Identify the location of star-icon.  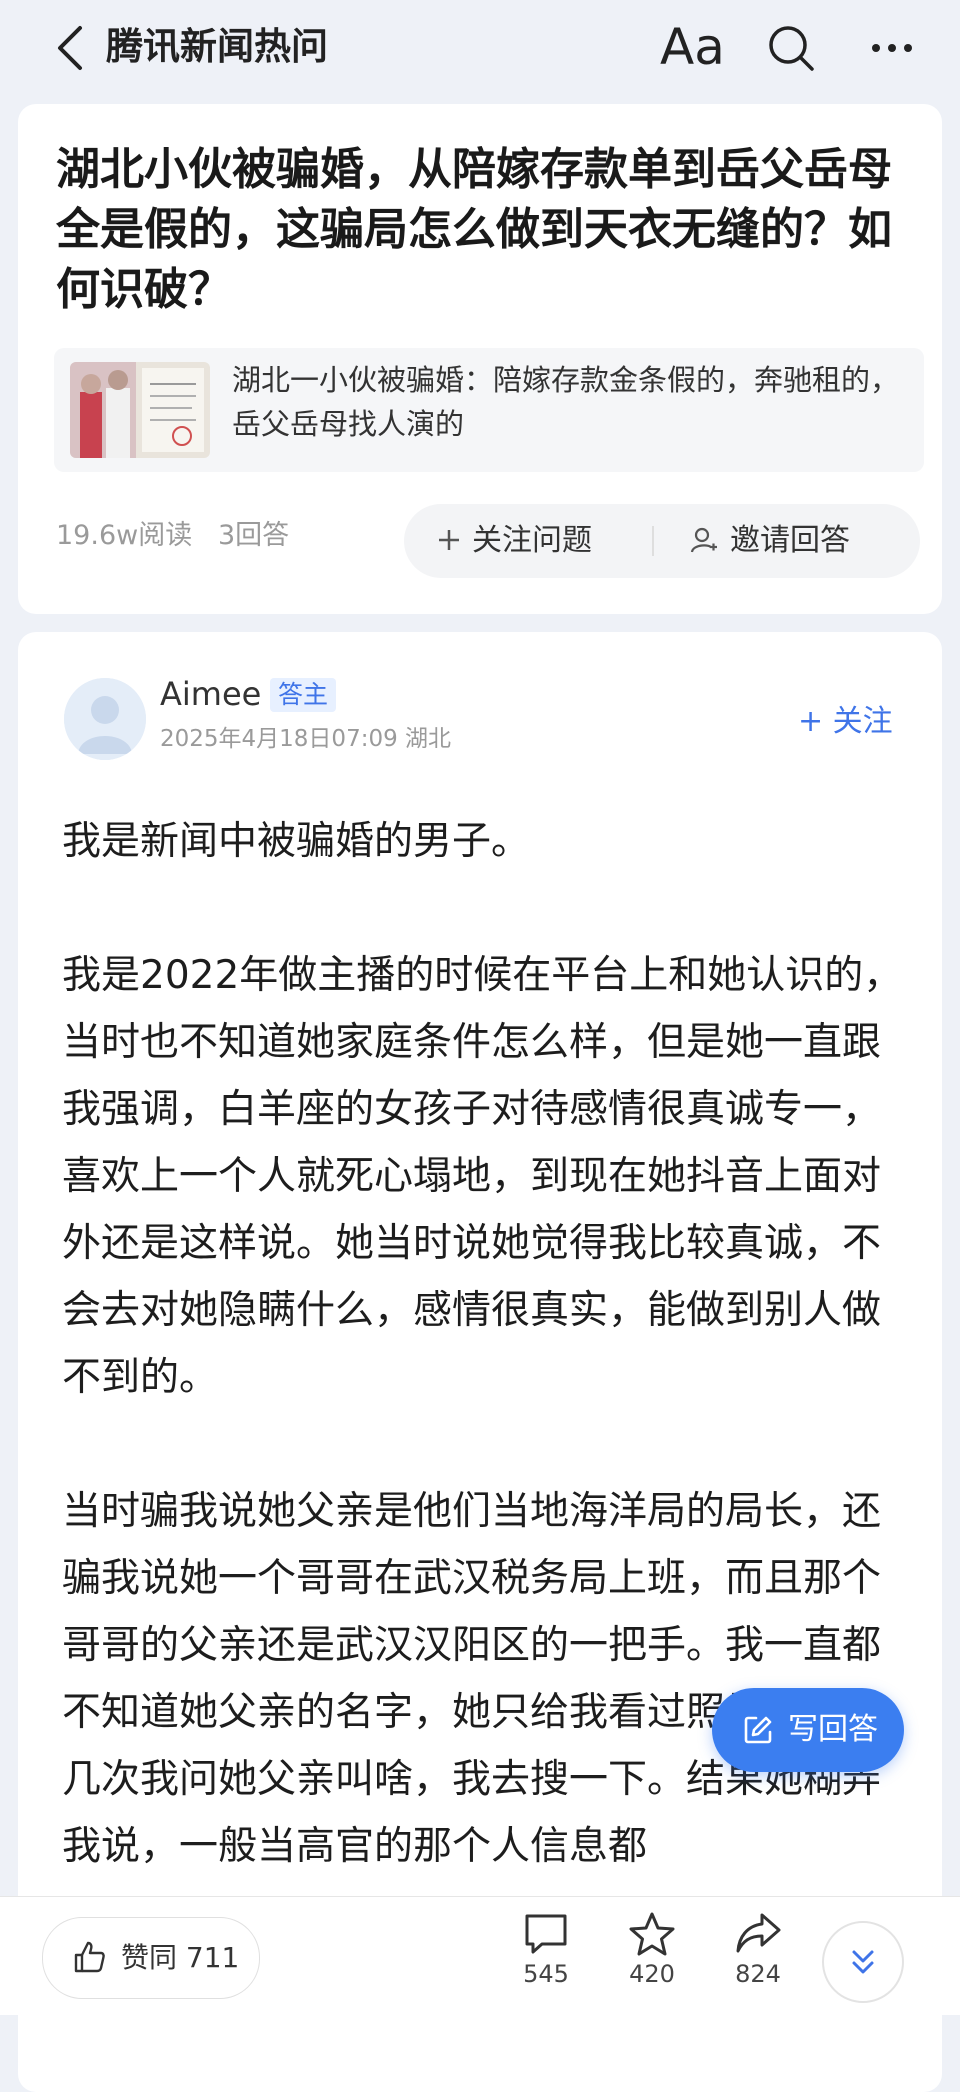
(652, 1934).